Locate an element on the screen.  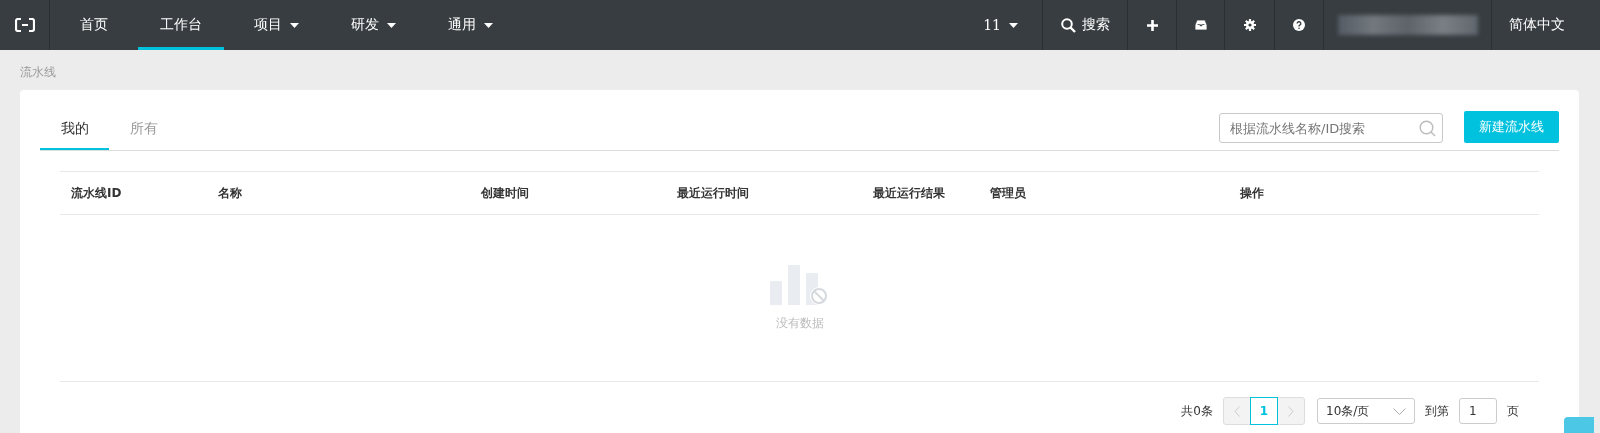
empty-message: 没有数据 is located at coordinates (799, 323).